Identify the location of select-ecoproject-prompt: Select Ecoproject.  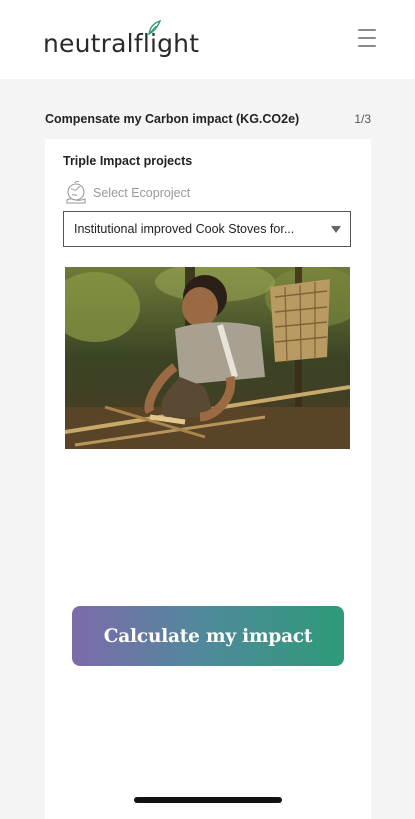
(126, 193).